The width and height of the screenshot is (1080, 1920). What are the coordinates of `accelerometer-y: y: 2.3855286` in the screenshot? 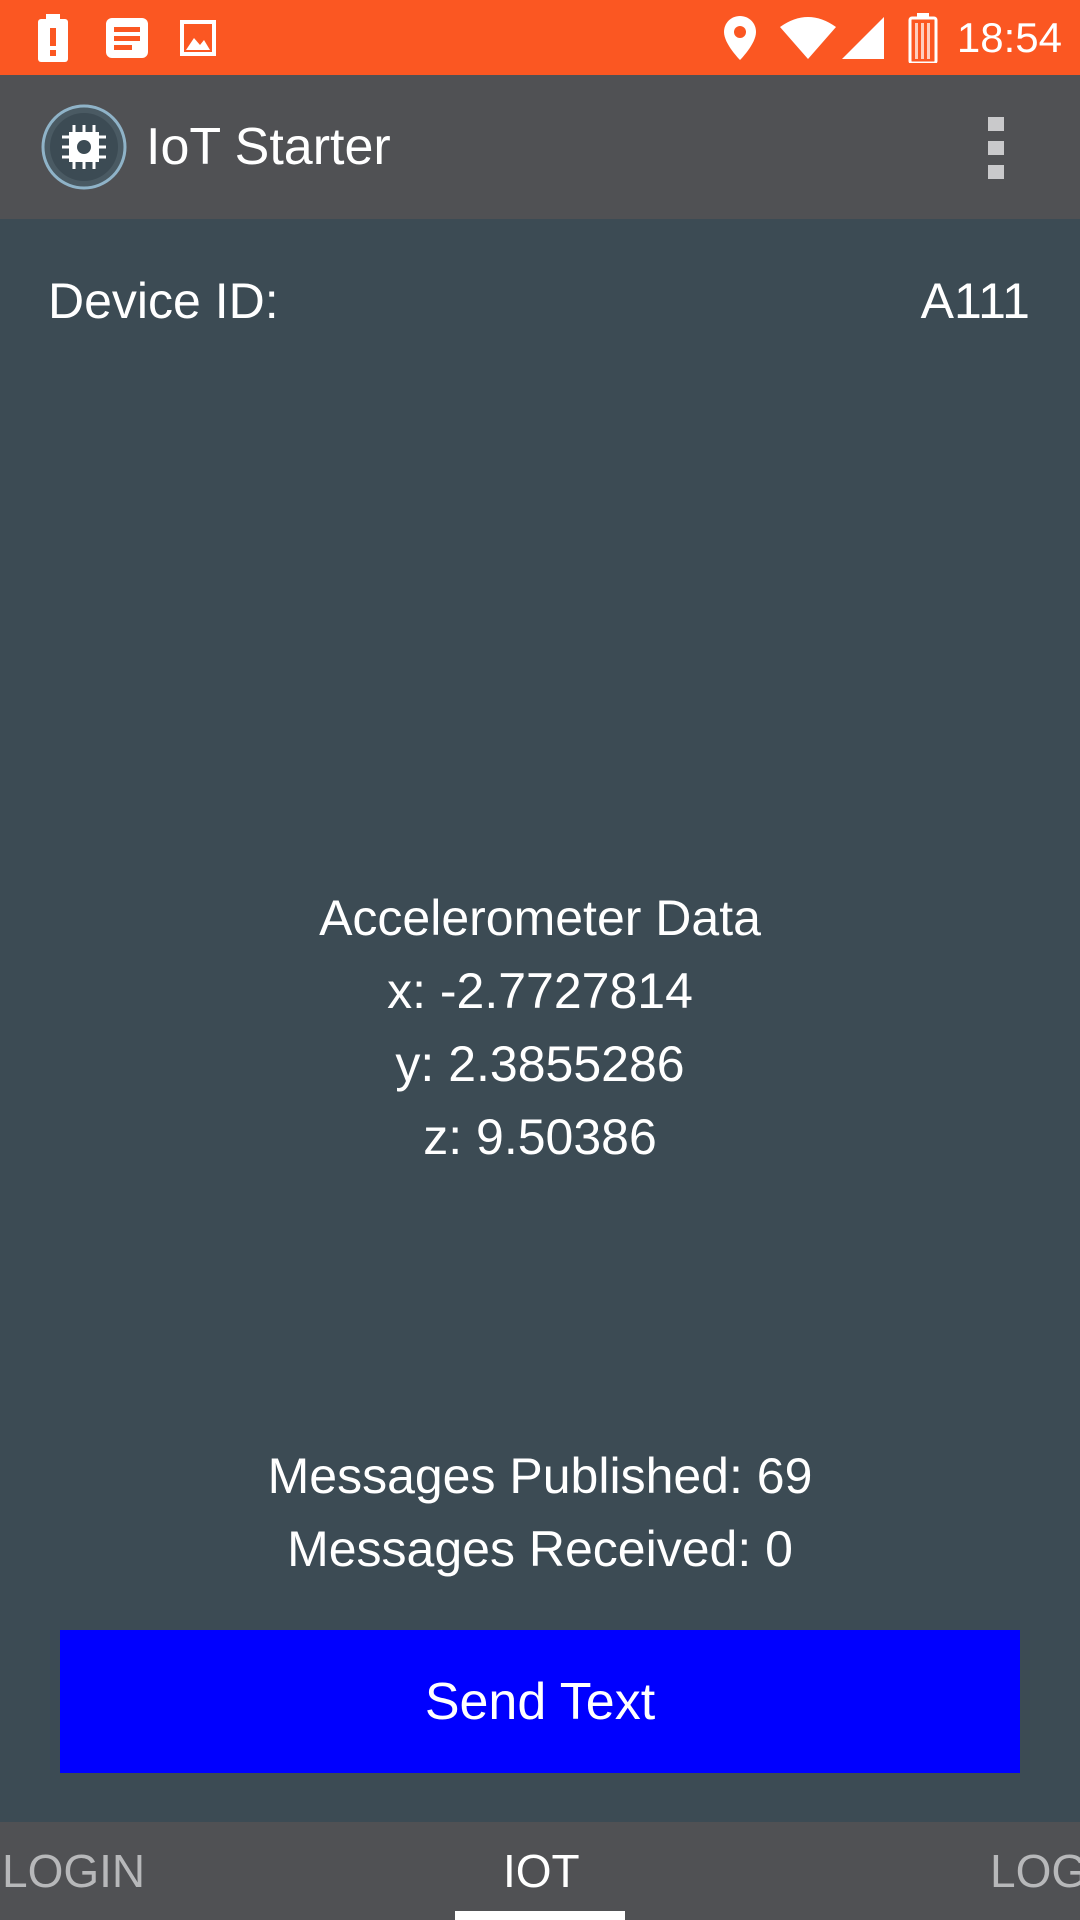 It's located at (540, 1064).